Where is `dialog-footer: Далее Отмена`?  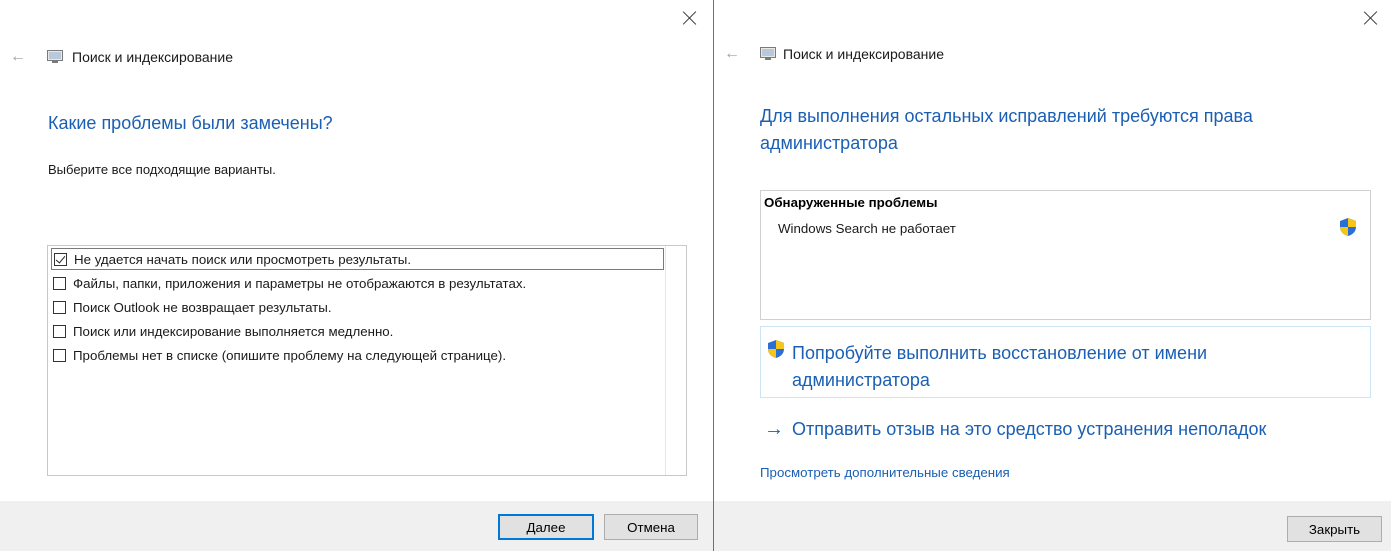 dialog-footer: Далее Отмена is located at coordinates (356, 526).